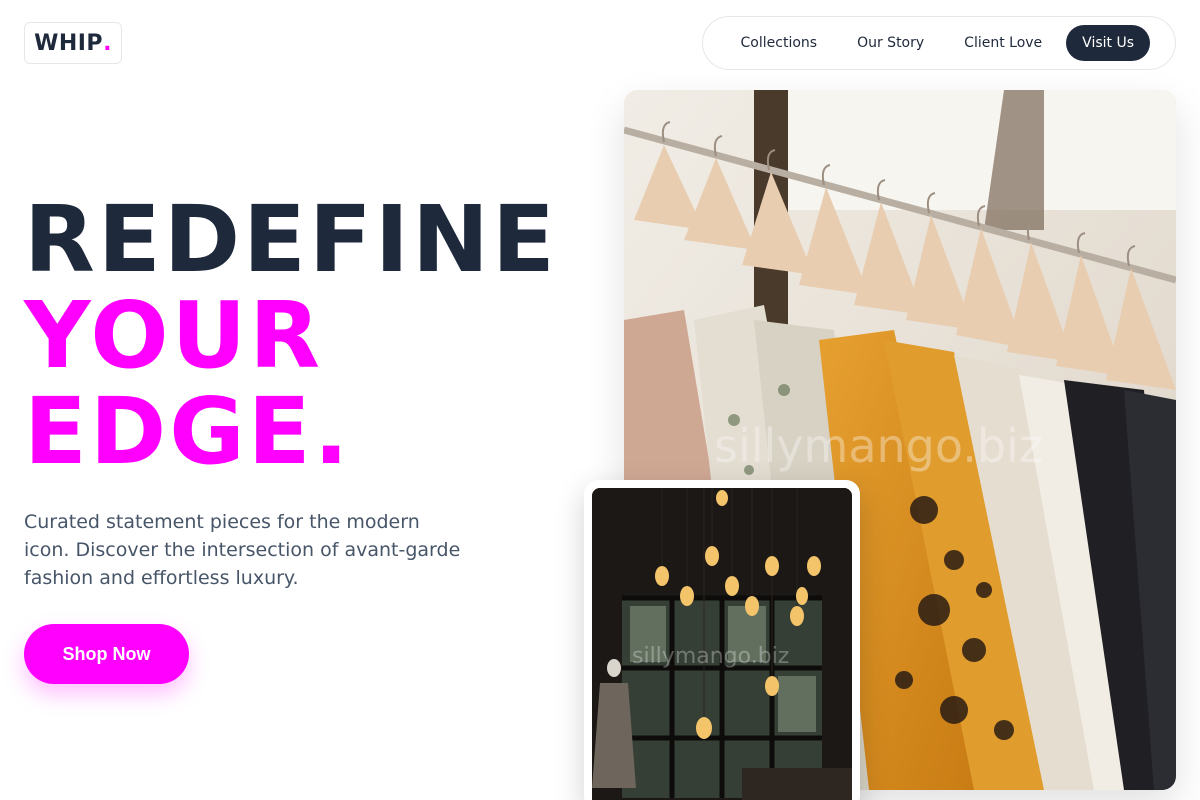 The width and height of the screenshot is (1200, 800). I want to click on headline-line-2: YOUR, so click(174, 335).